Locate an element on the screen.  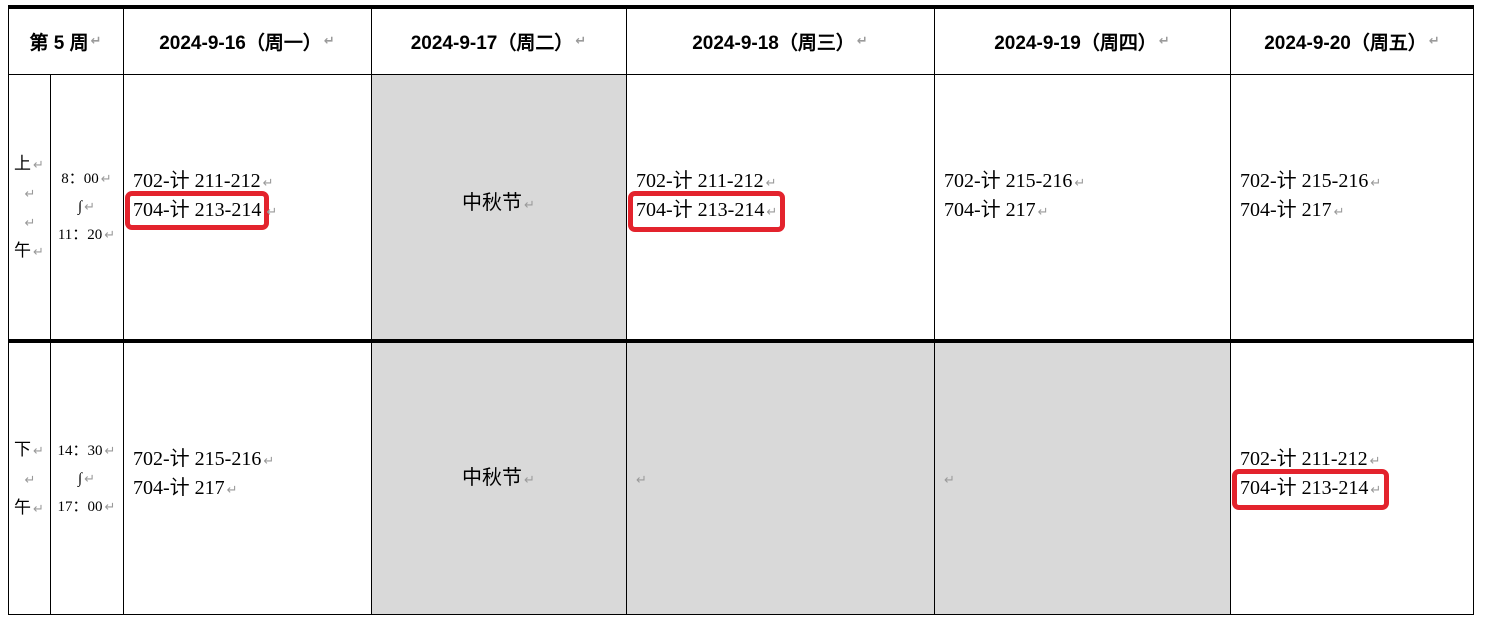
morning-afternoon-divider is located at coordinates (741, 341).